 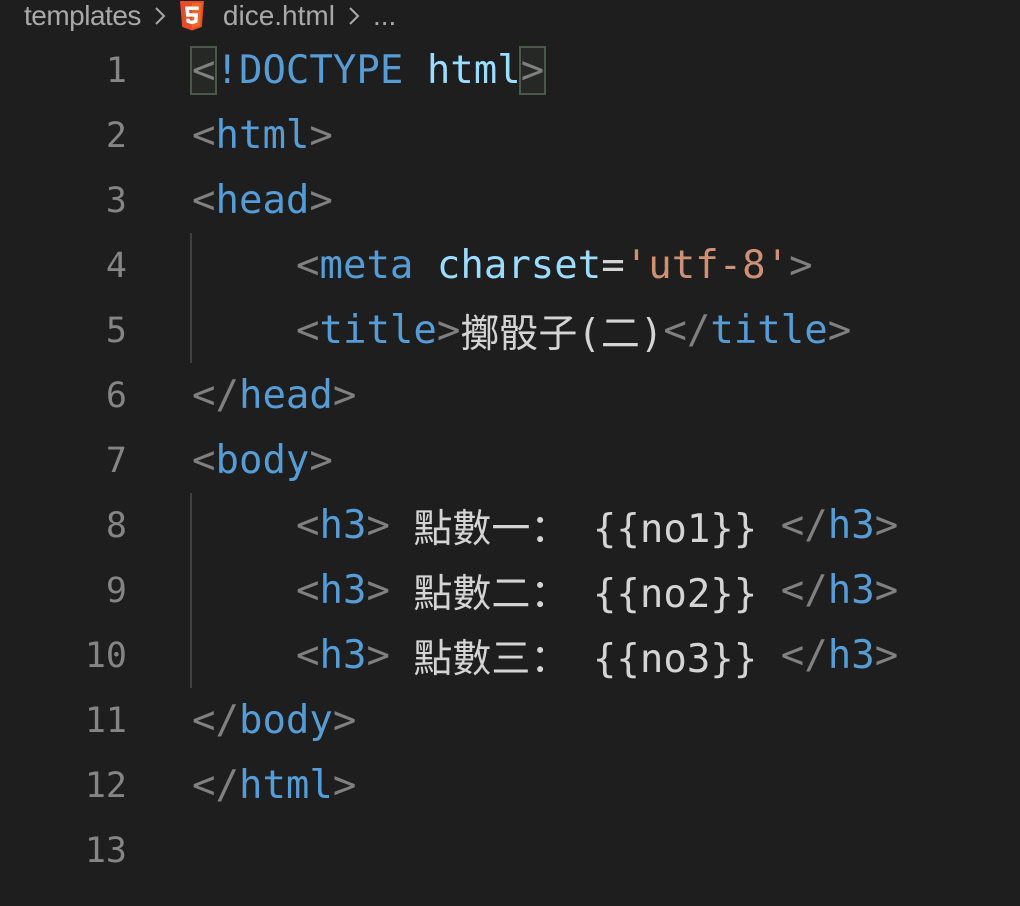 I want to click on line-number: 9, so click(x=116, y=590).